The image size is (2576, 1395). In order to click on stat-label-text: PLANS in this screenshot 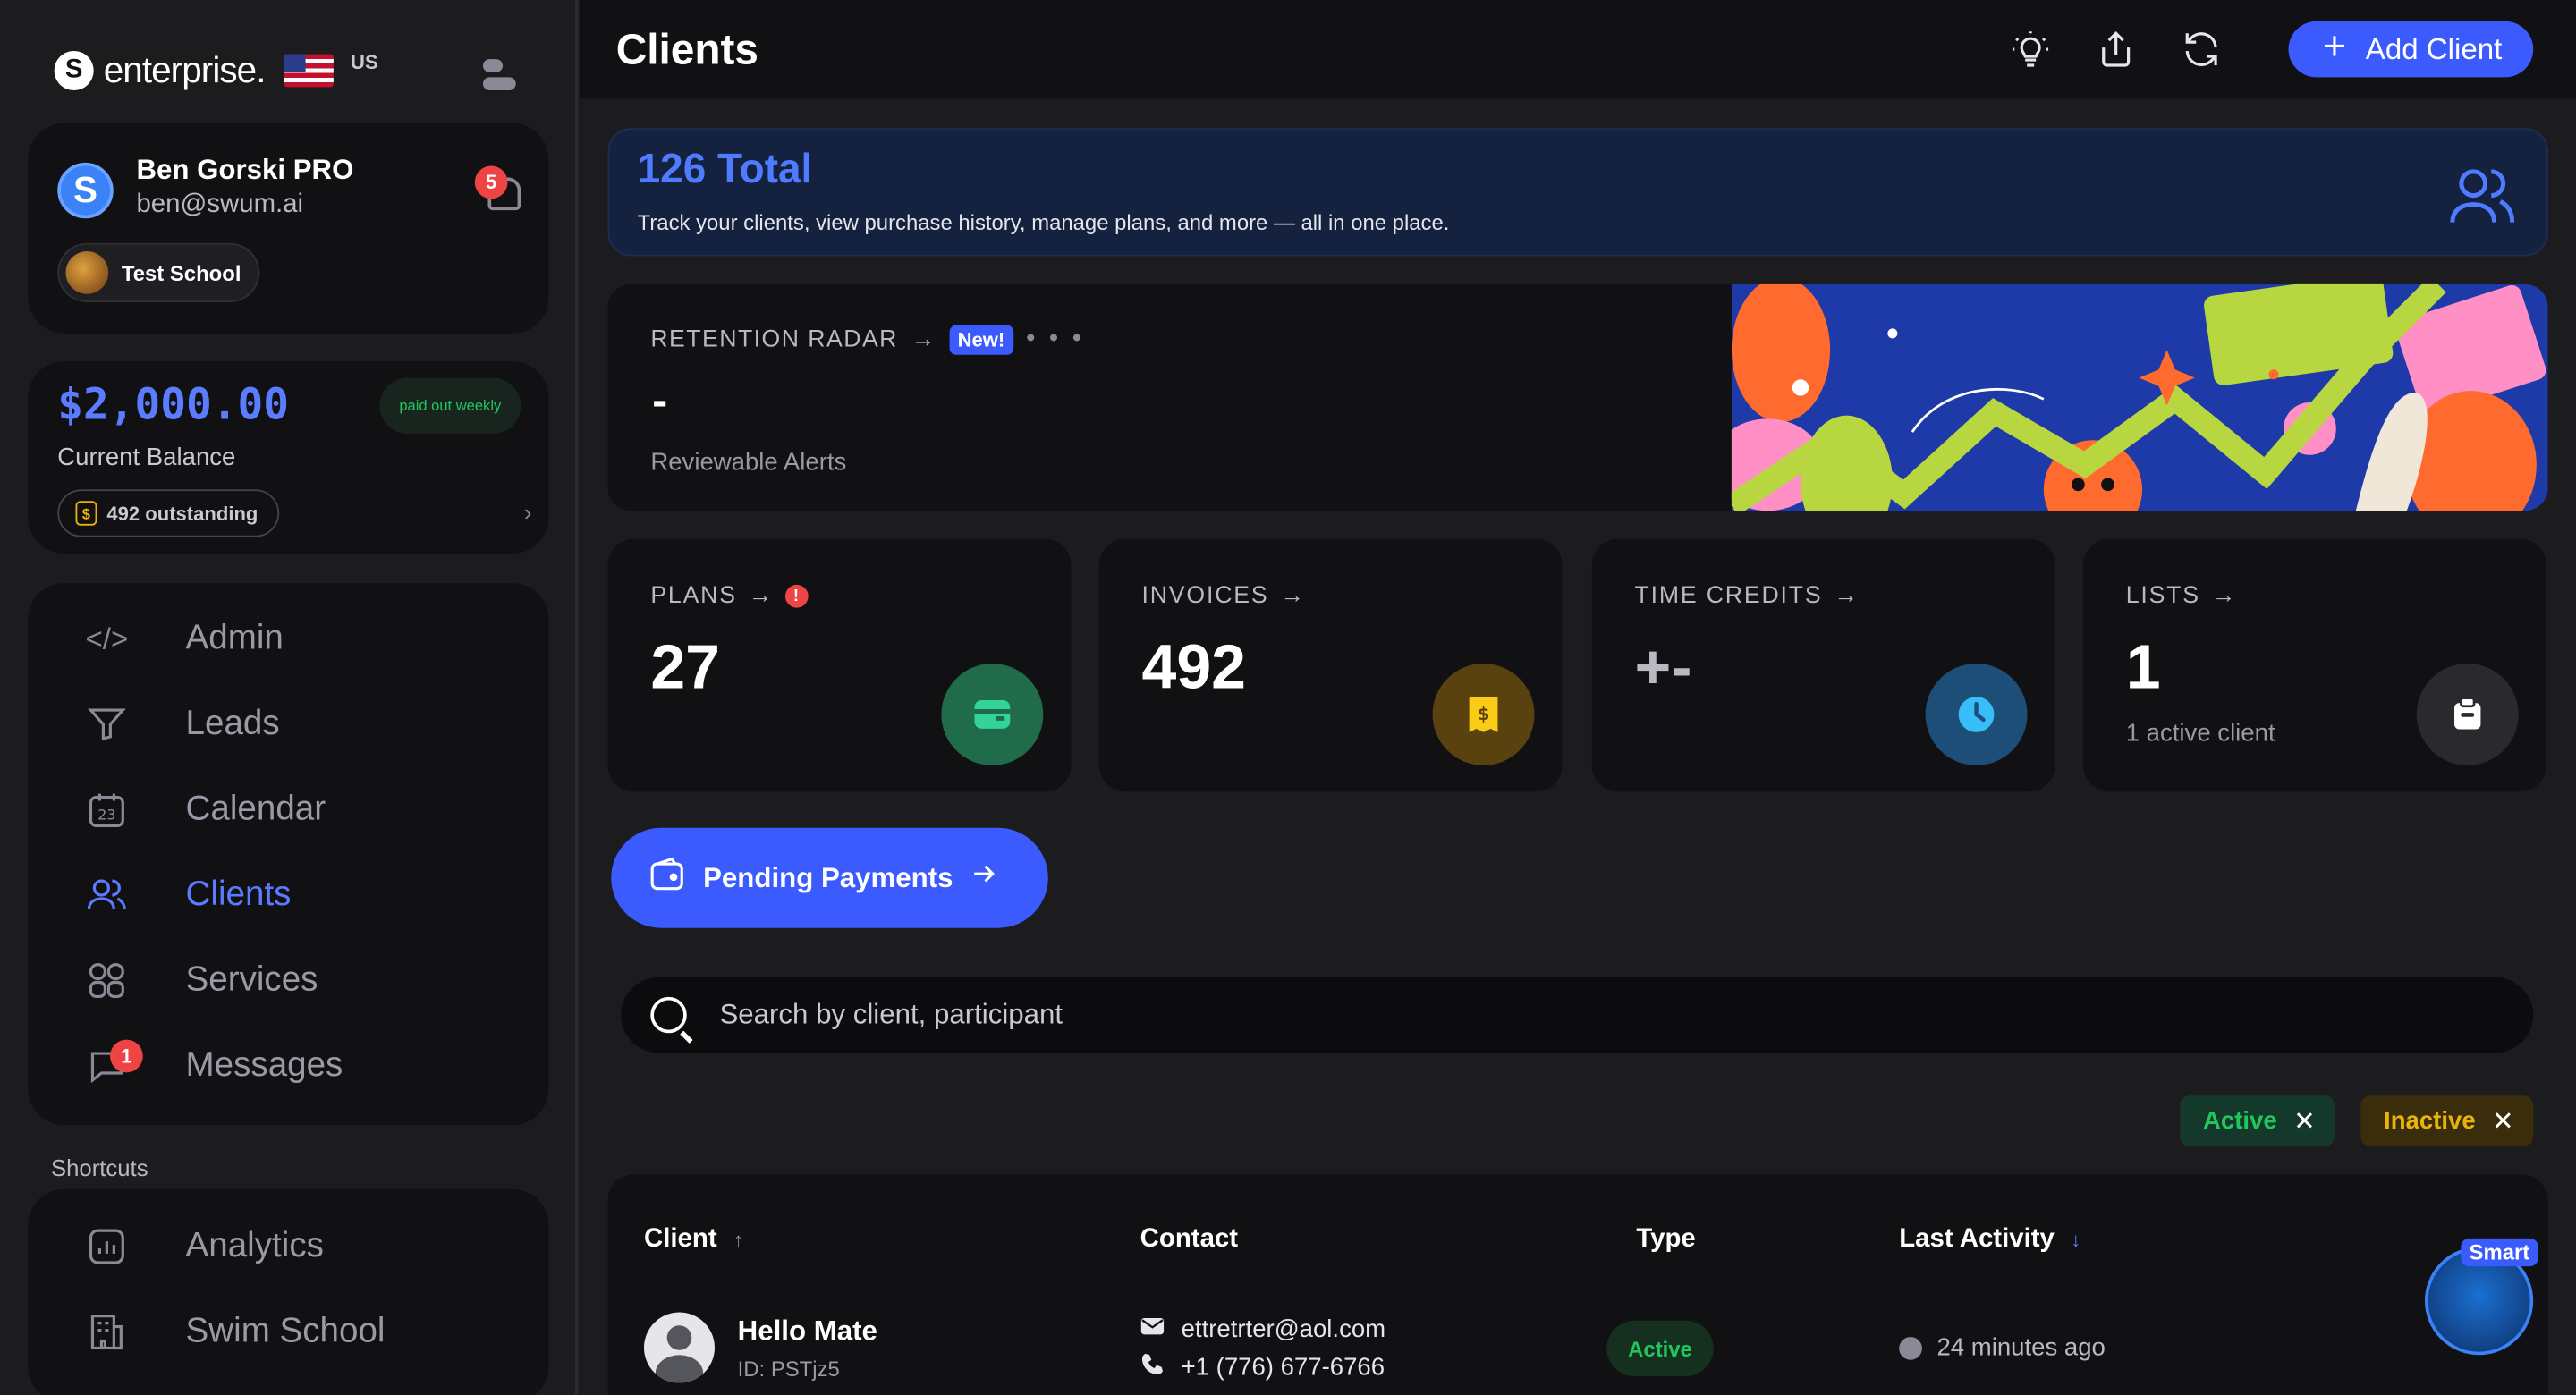, I will do `click(693, 596)`.